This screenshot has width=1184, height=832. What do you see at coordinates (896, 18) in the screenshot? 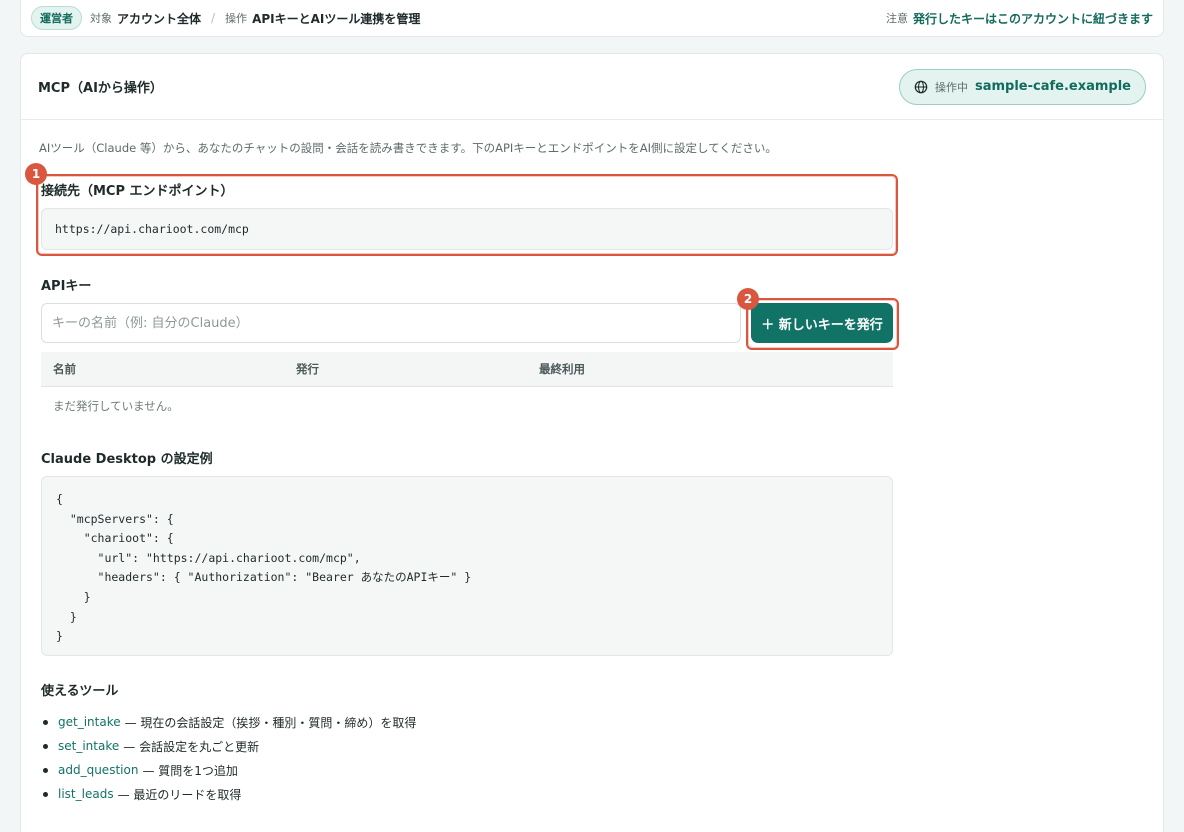
I see `note-label: 注意` at bounding box center [896, 18].